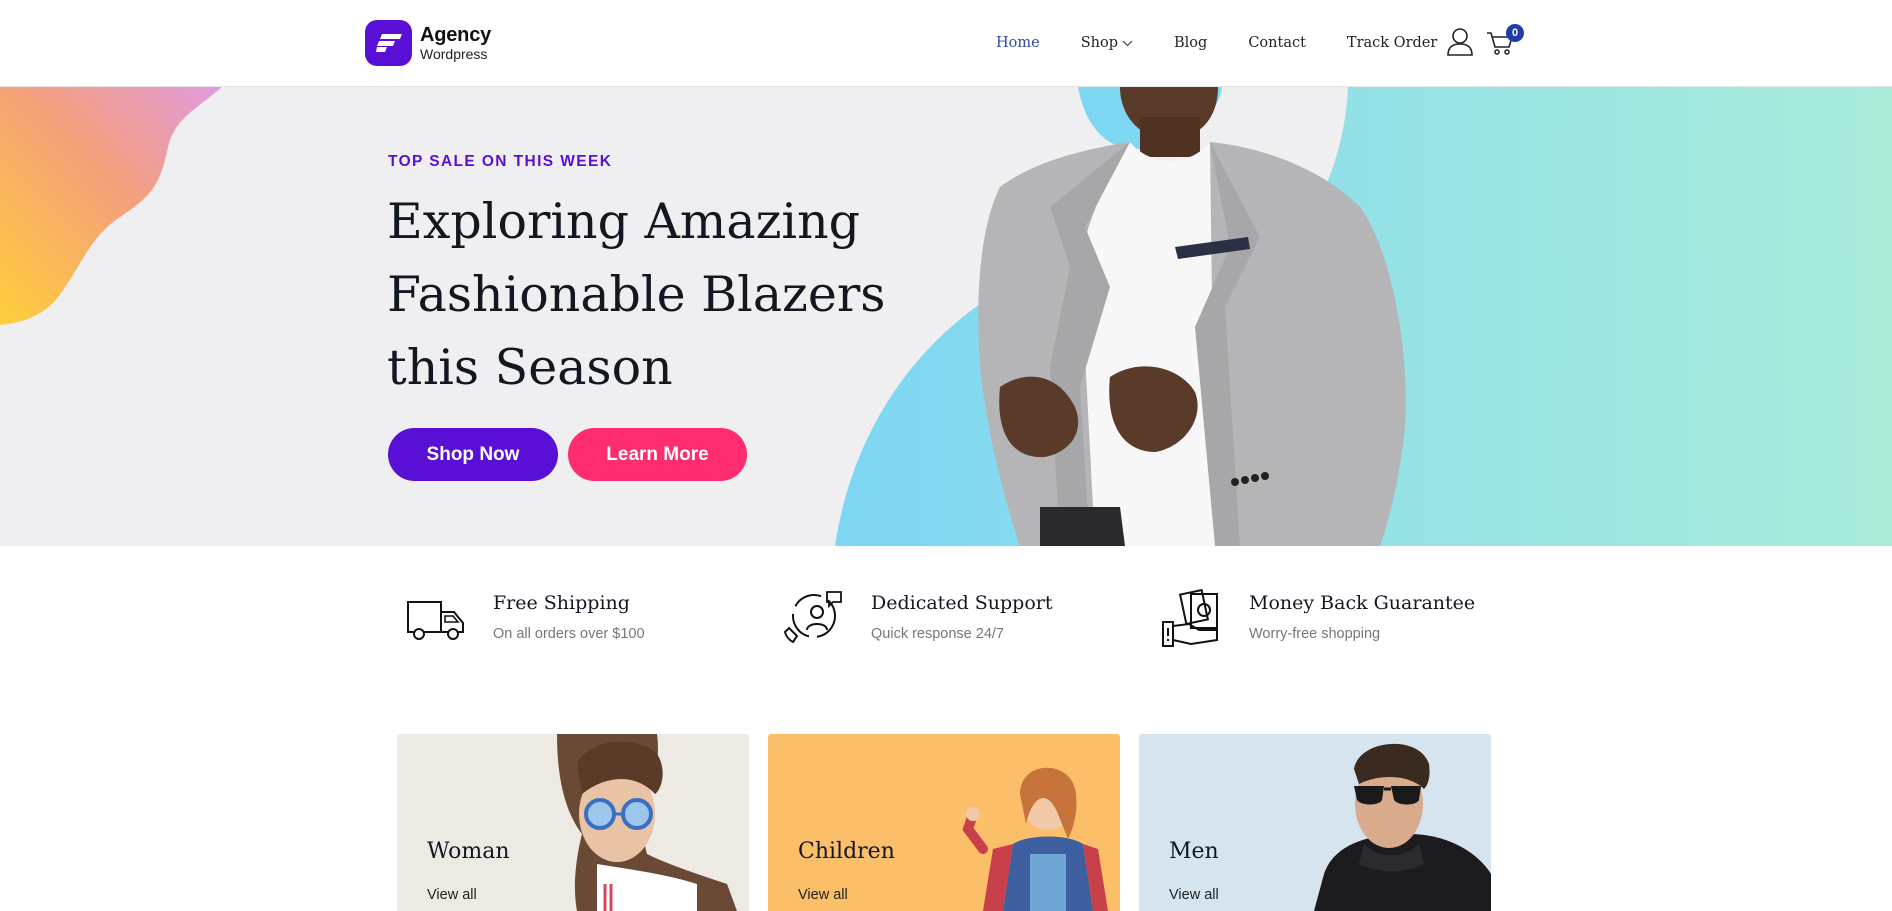 The image size is (1892, 911). What do you see at coordinates (1485, 40) in the screenshot?
I see `header-icons: 0` at bounding box center [1485, 40].